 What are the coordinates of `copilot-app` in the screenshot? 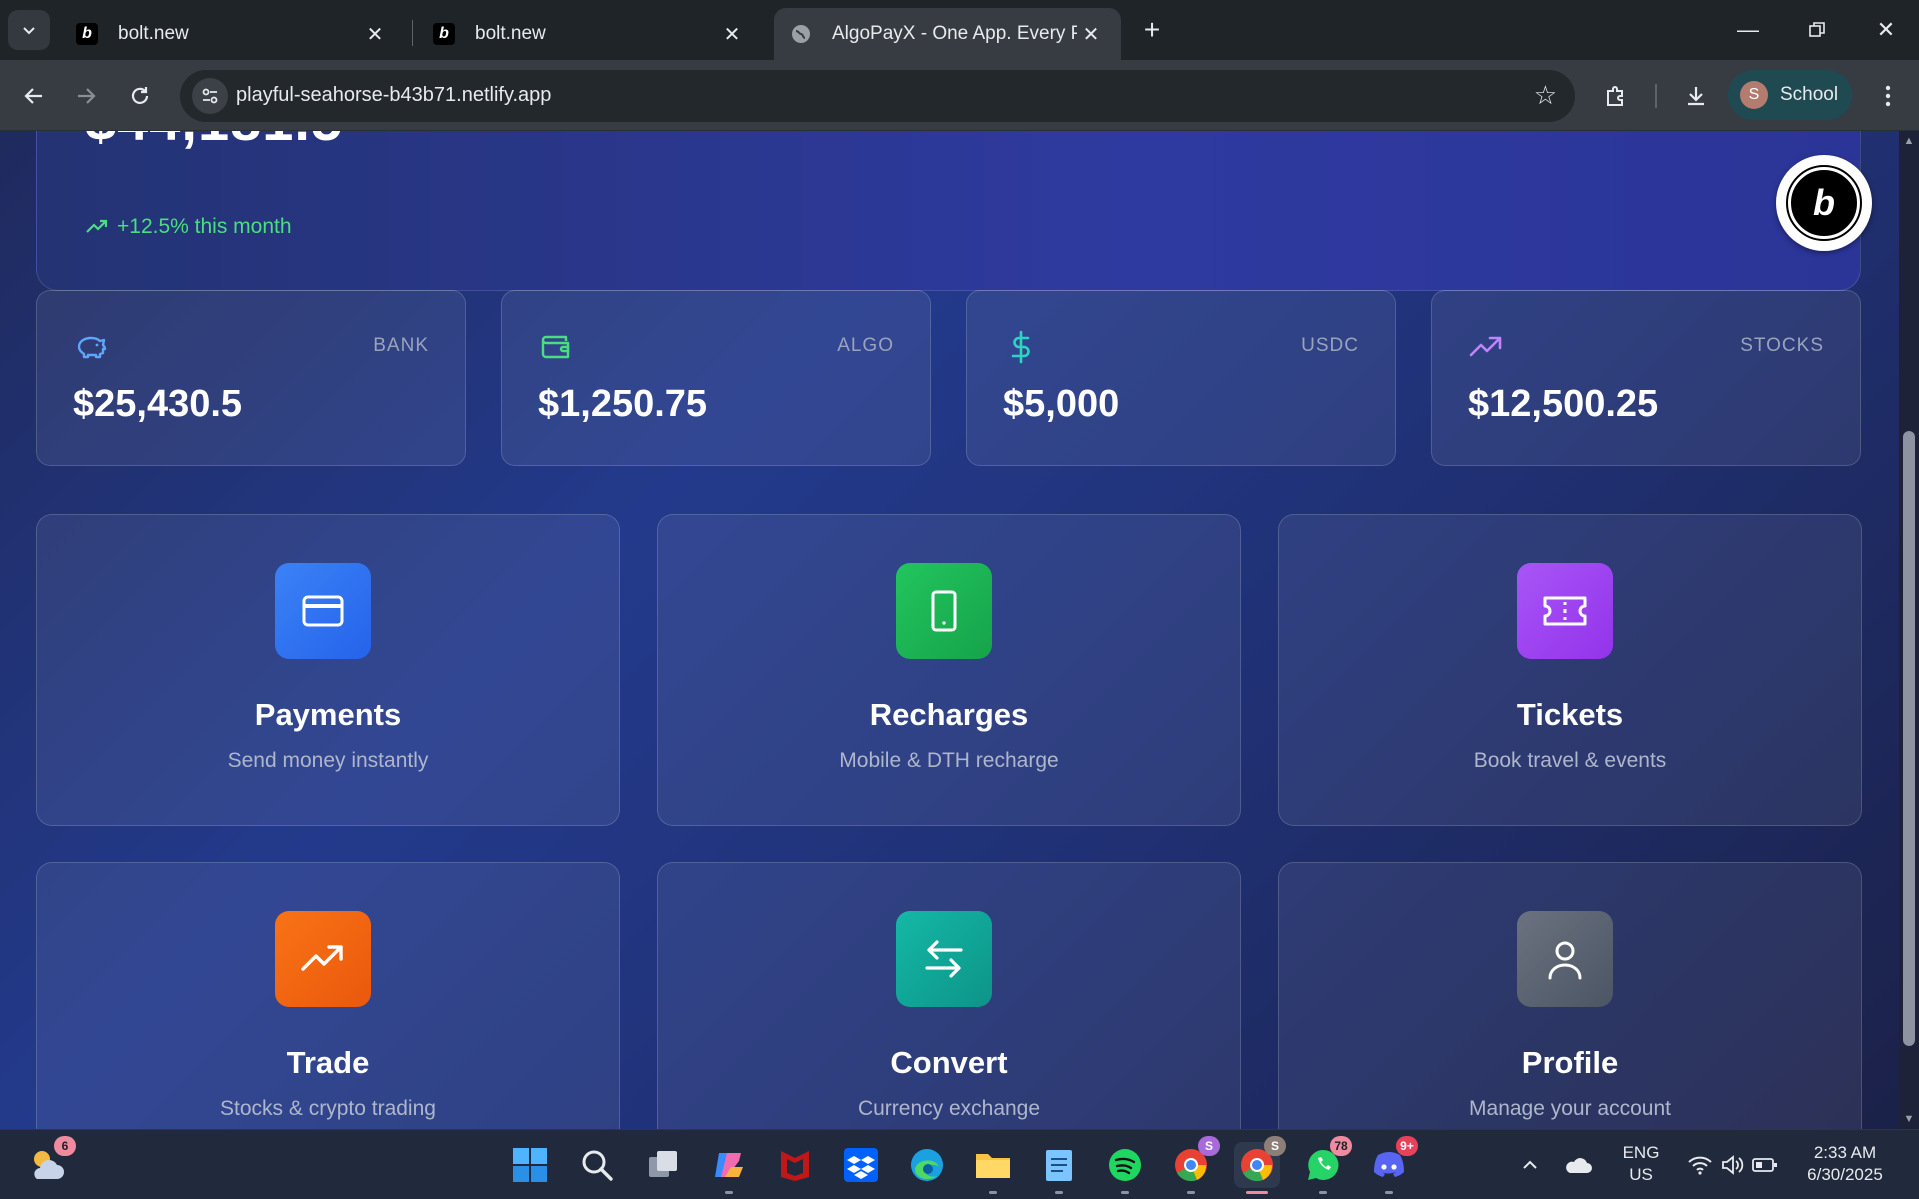 It's located at (729, 1168).